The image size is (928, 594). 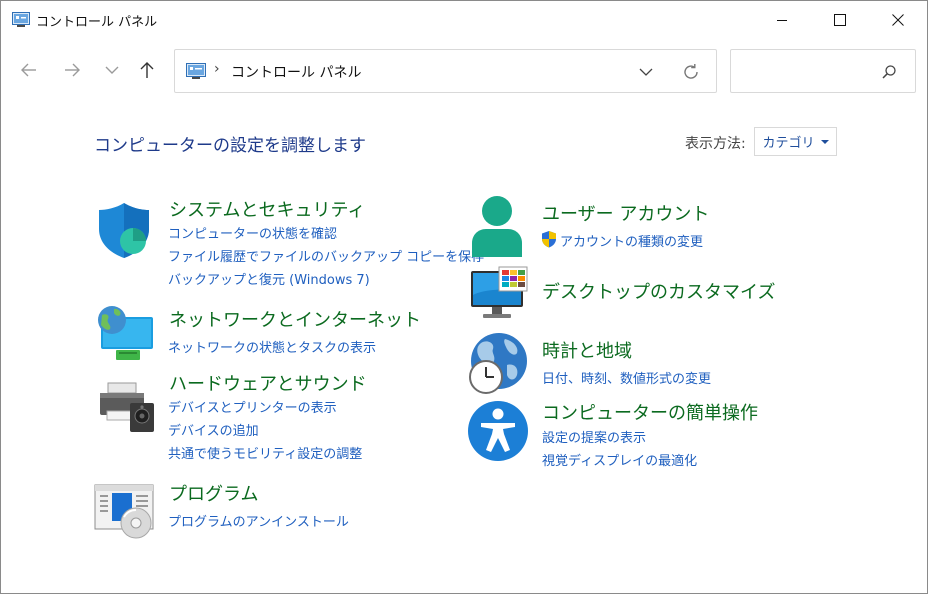 I want to click on window-title: コントロール パネル, so click(x=97, y=22).